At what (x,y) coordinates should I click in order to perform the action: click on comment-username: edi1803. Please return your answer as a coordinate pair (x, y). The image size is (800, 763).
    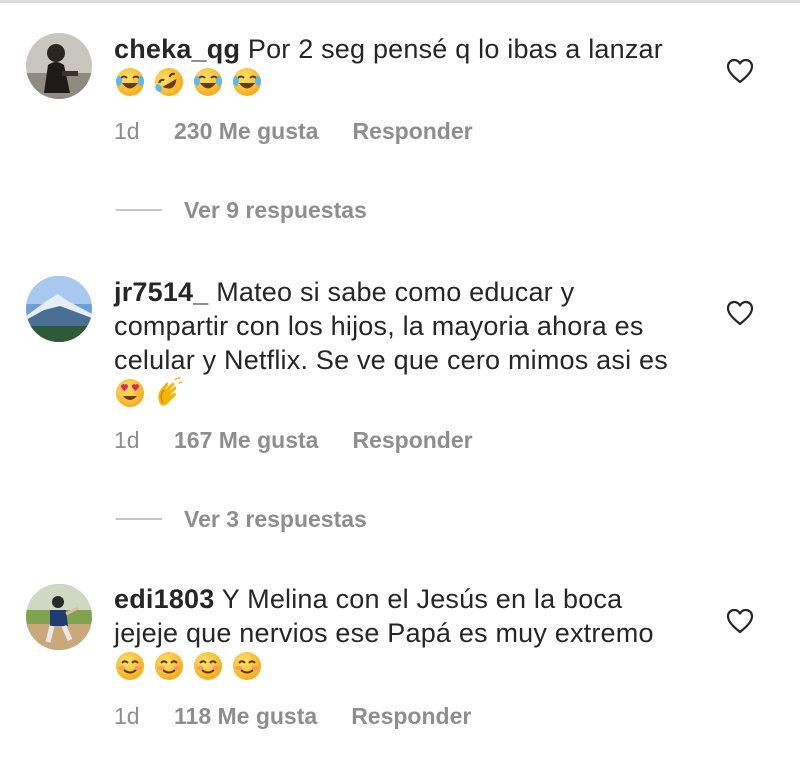
    Looking at the image, I should click on (164, 599).